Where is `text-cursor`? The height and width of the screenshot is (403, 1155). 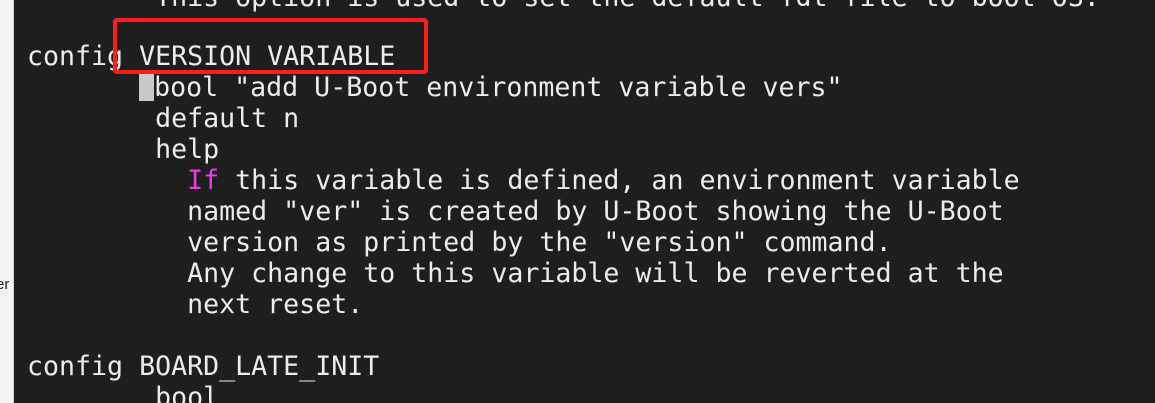
text-cursor is located at coordinates (147, 87).